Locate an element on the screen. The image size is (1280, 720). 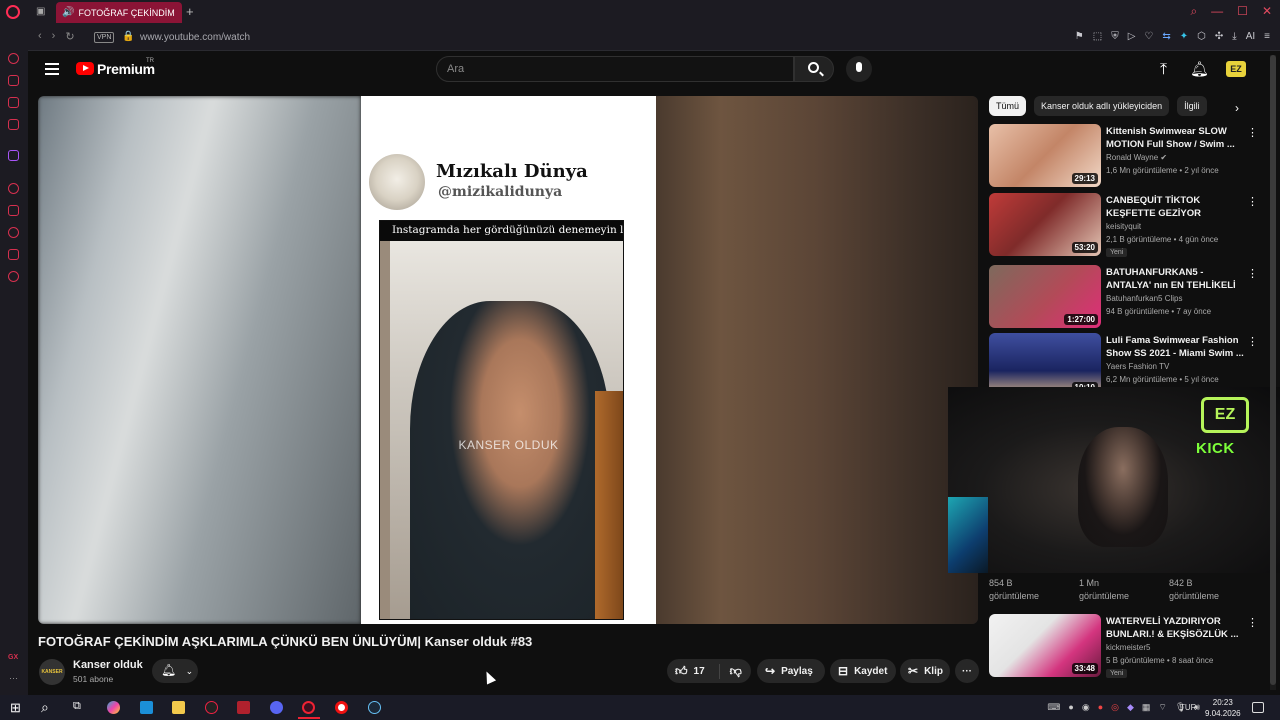
search-button is located at coordinates (814, 69).